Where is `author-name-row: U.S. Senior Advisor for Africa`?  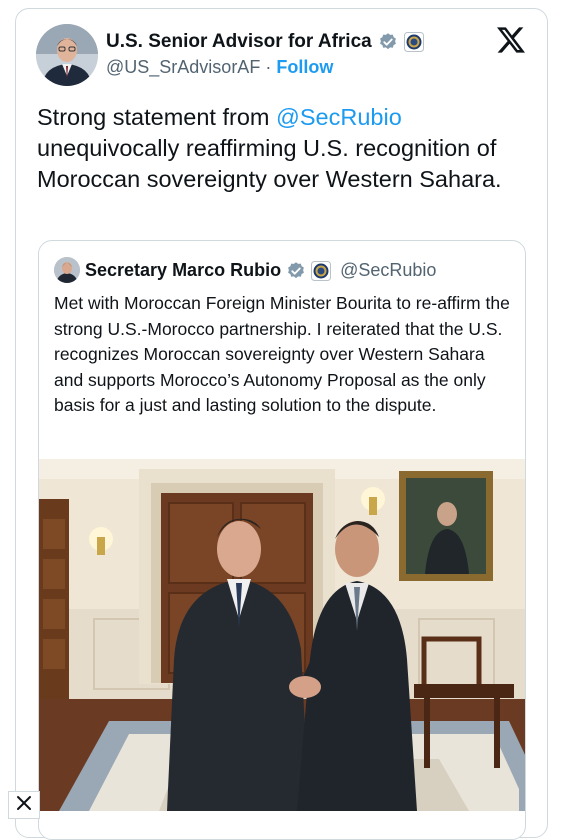
author-name-row: U.S. Senior Advisor for Africa is located at coordinates (265, 42).